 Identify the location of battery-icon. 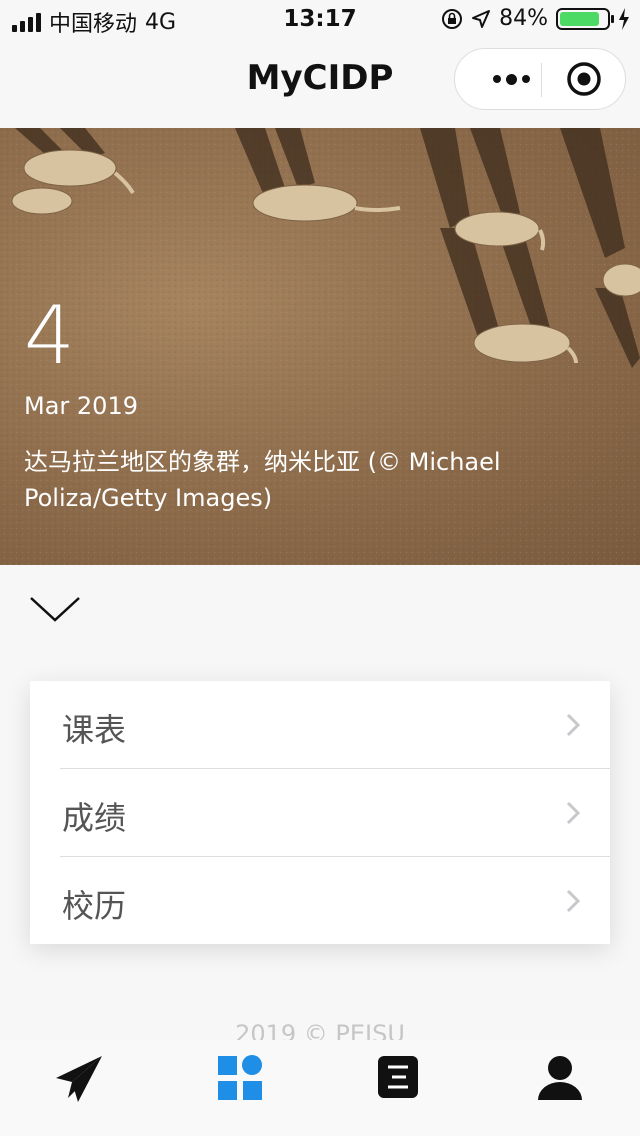
(585, 18).